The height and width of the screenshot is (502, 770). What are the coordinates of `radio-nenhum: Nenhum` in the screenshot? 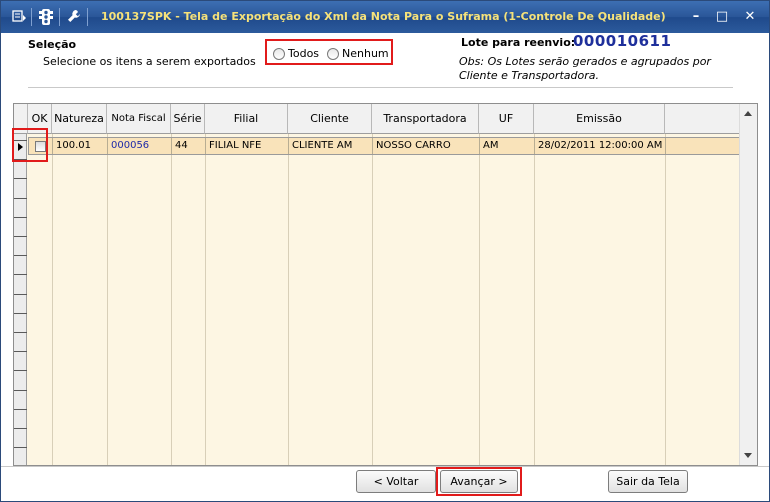 It's located at (358, 53).